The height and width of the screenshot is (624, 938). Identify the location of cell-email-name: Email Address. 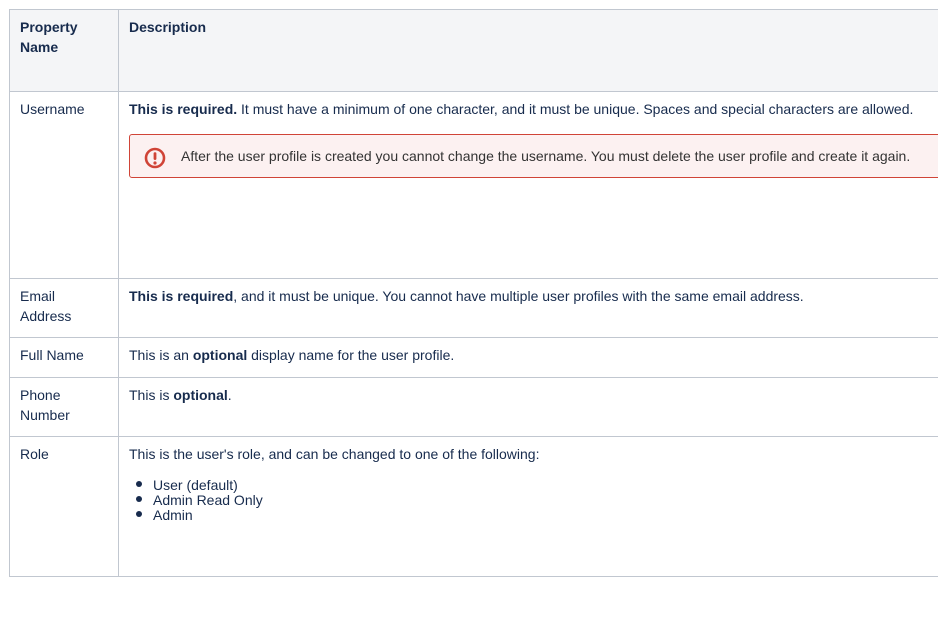
(64, 308).